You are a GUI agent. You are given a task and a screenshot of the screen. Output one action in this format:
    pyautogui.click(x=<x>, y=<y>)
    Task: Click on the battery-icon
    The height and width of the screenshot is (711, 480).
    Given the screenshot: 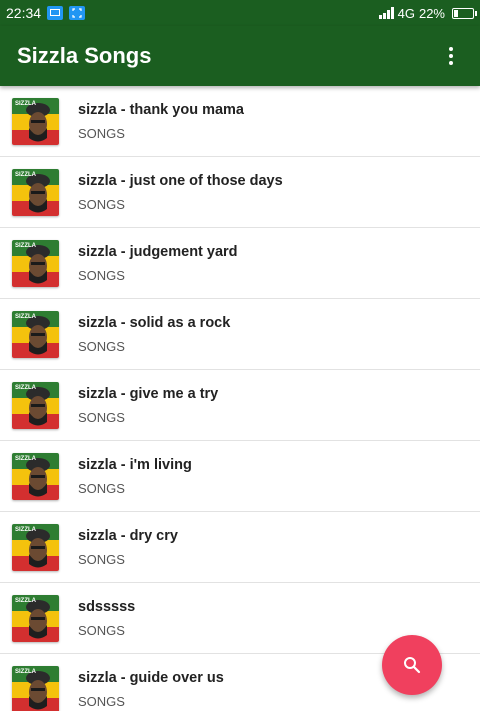 What is the action you would take?
    pyautogui.click(x=464, y=13)
    